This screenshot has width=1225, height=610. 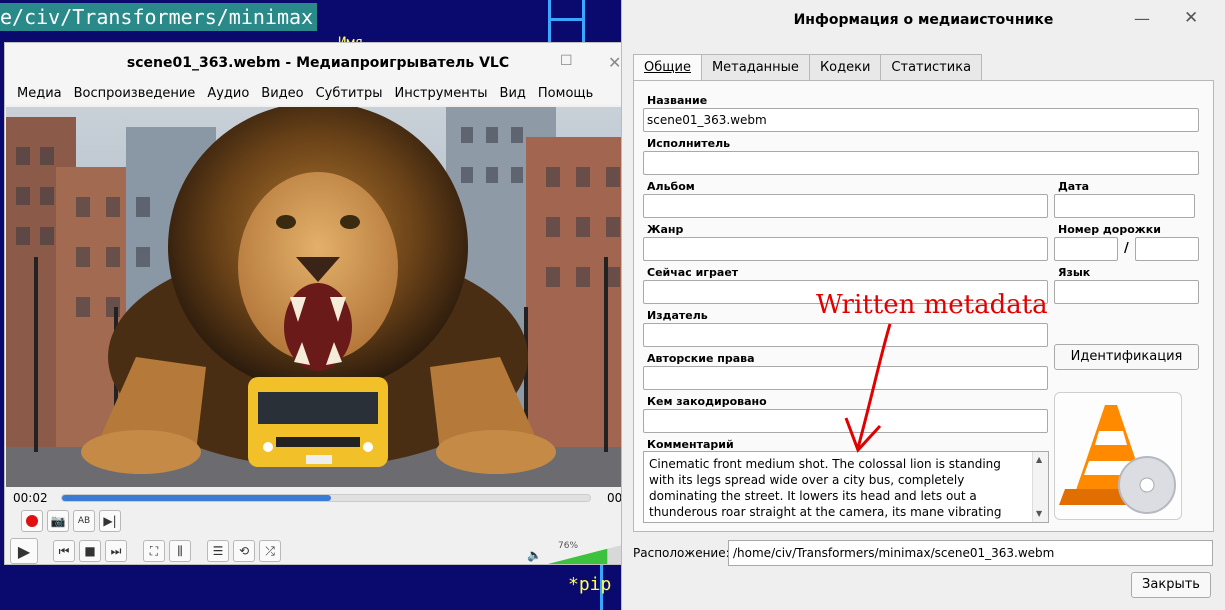 I want to click on time-current: 00:02, so click(x=30, y=498).